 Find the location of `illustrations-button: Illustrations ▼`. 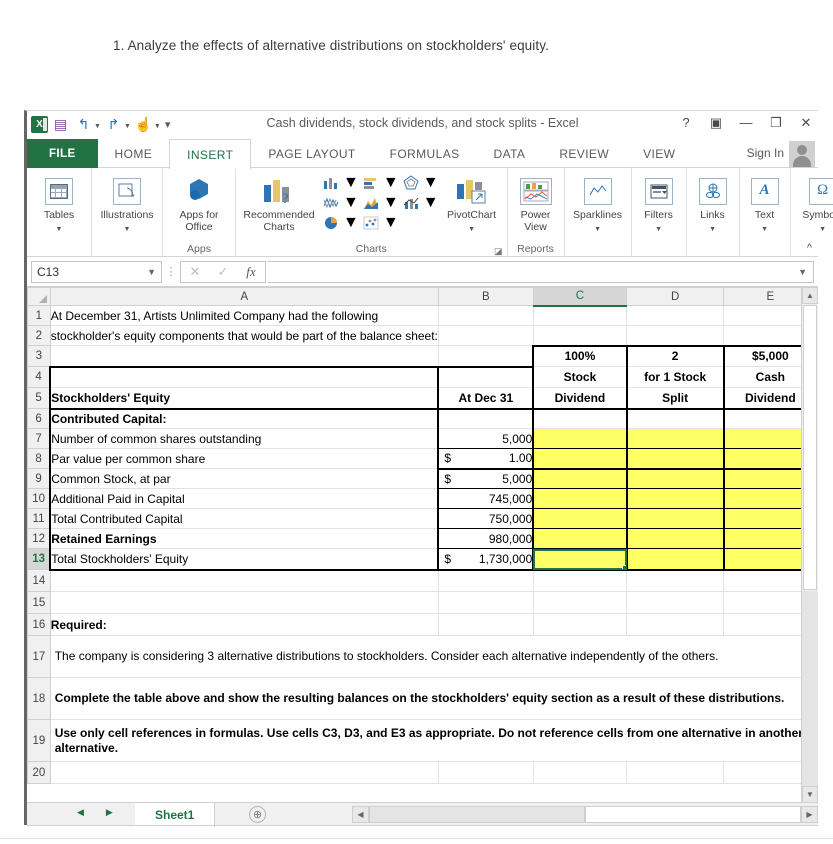

illustrations-button: Illustrations ▼ is located at coordinates (127, 203).